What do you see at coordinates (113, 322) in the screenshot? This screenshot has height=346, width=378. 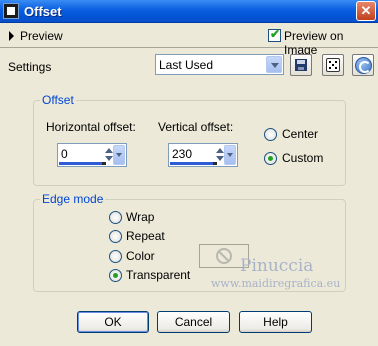 I see `ok-button: OK` at bounding box center [113, 322].